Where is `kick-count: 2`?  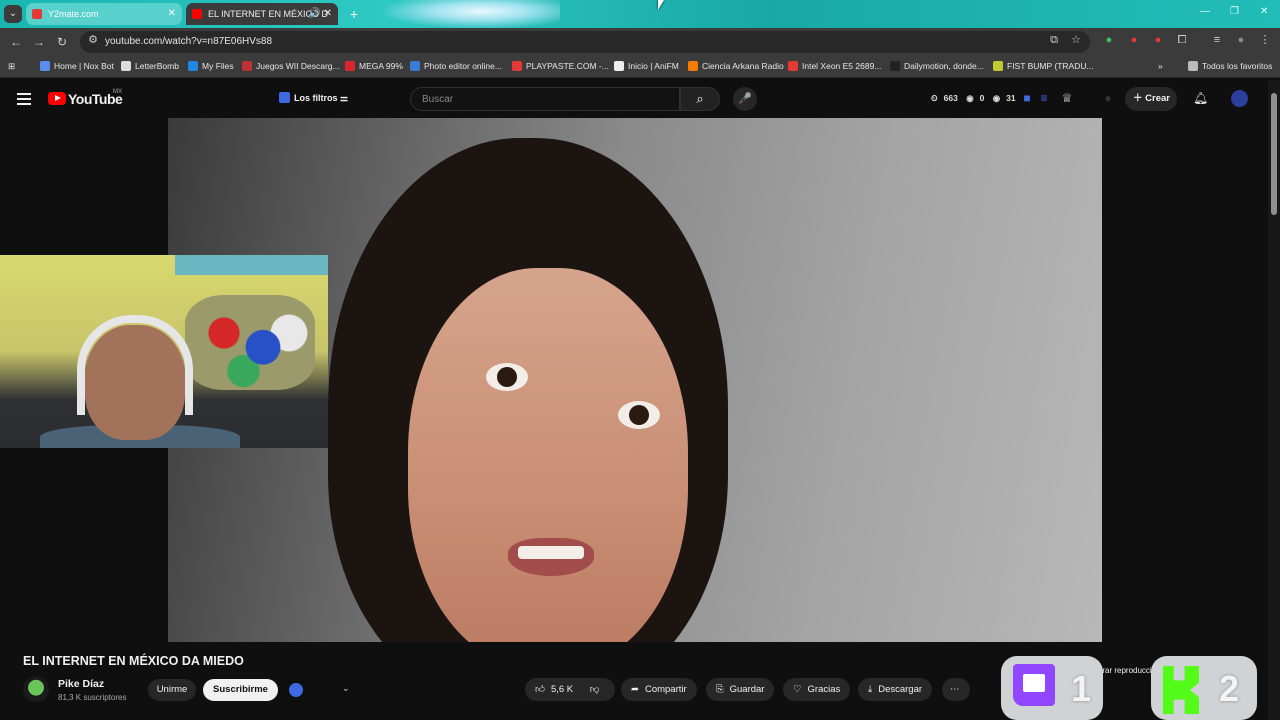 kick-count: 2 is located at coordinates (1229, 688).